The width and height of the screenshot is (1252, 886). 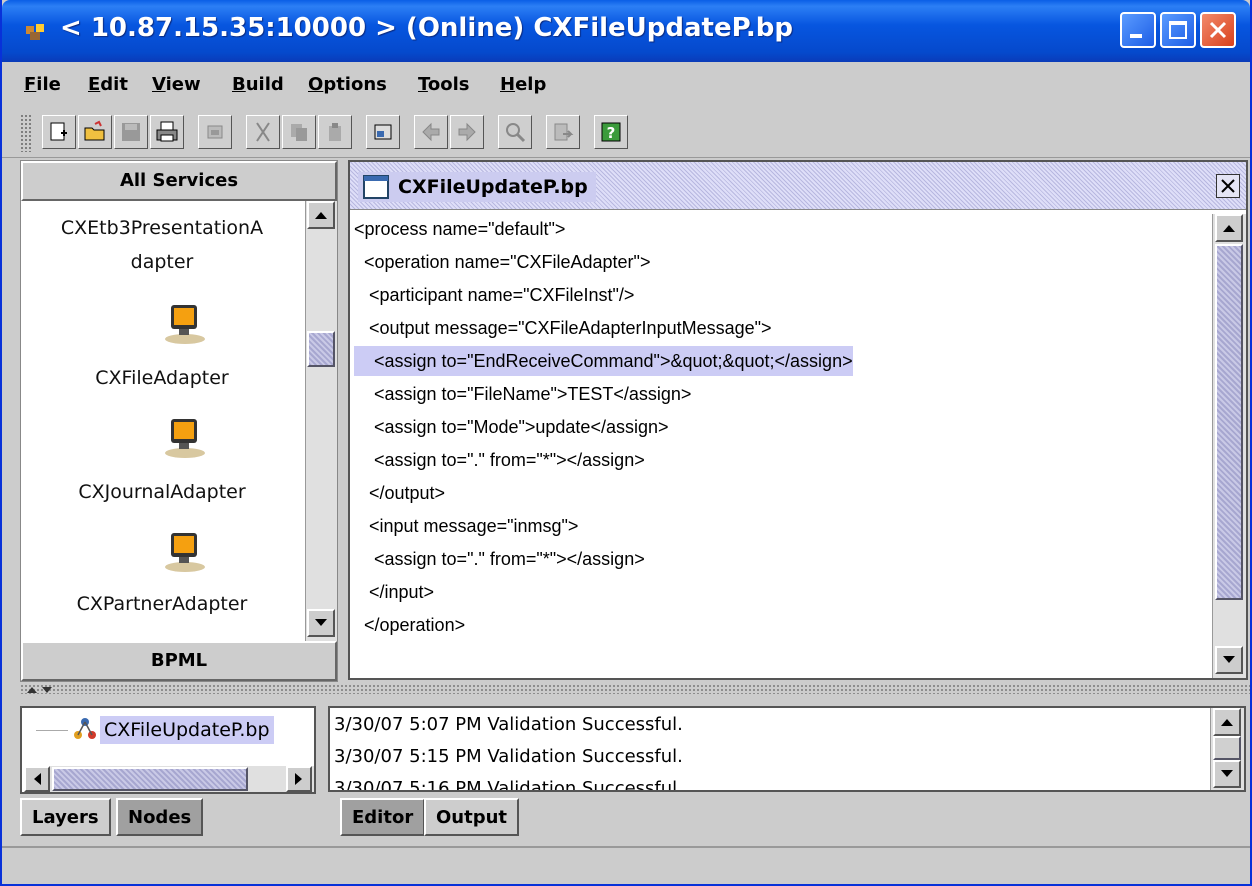 I want to click on code-line: </operation>, so click(x=410, y=625).